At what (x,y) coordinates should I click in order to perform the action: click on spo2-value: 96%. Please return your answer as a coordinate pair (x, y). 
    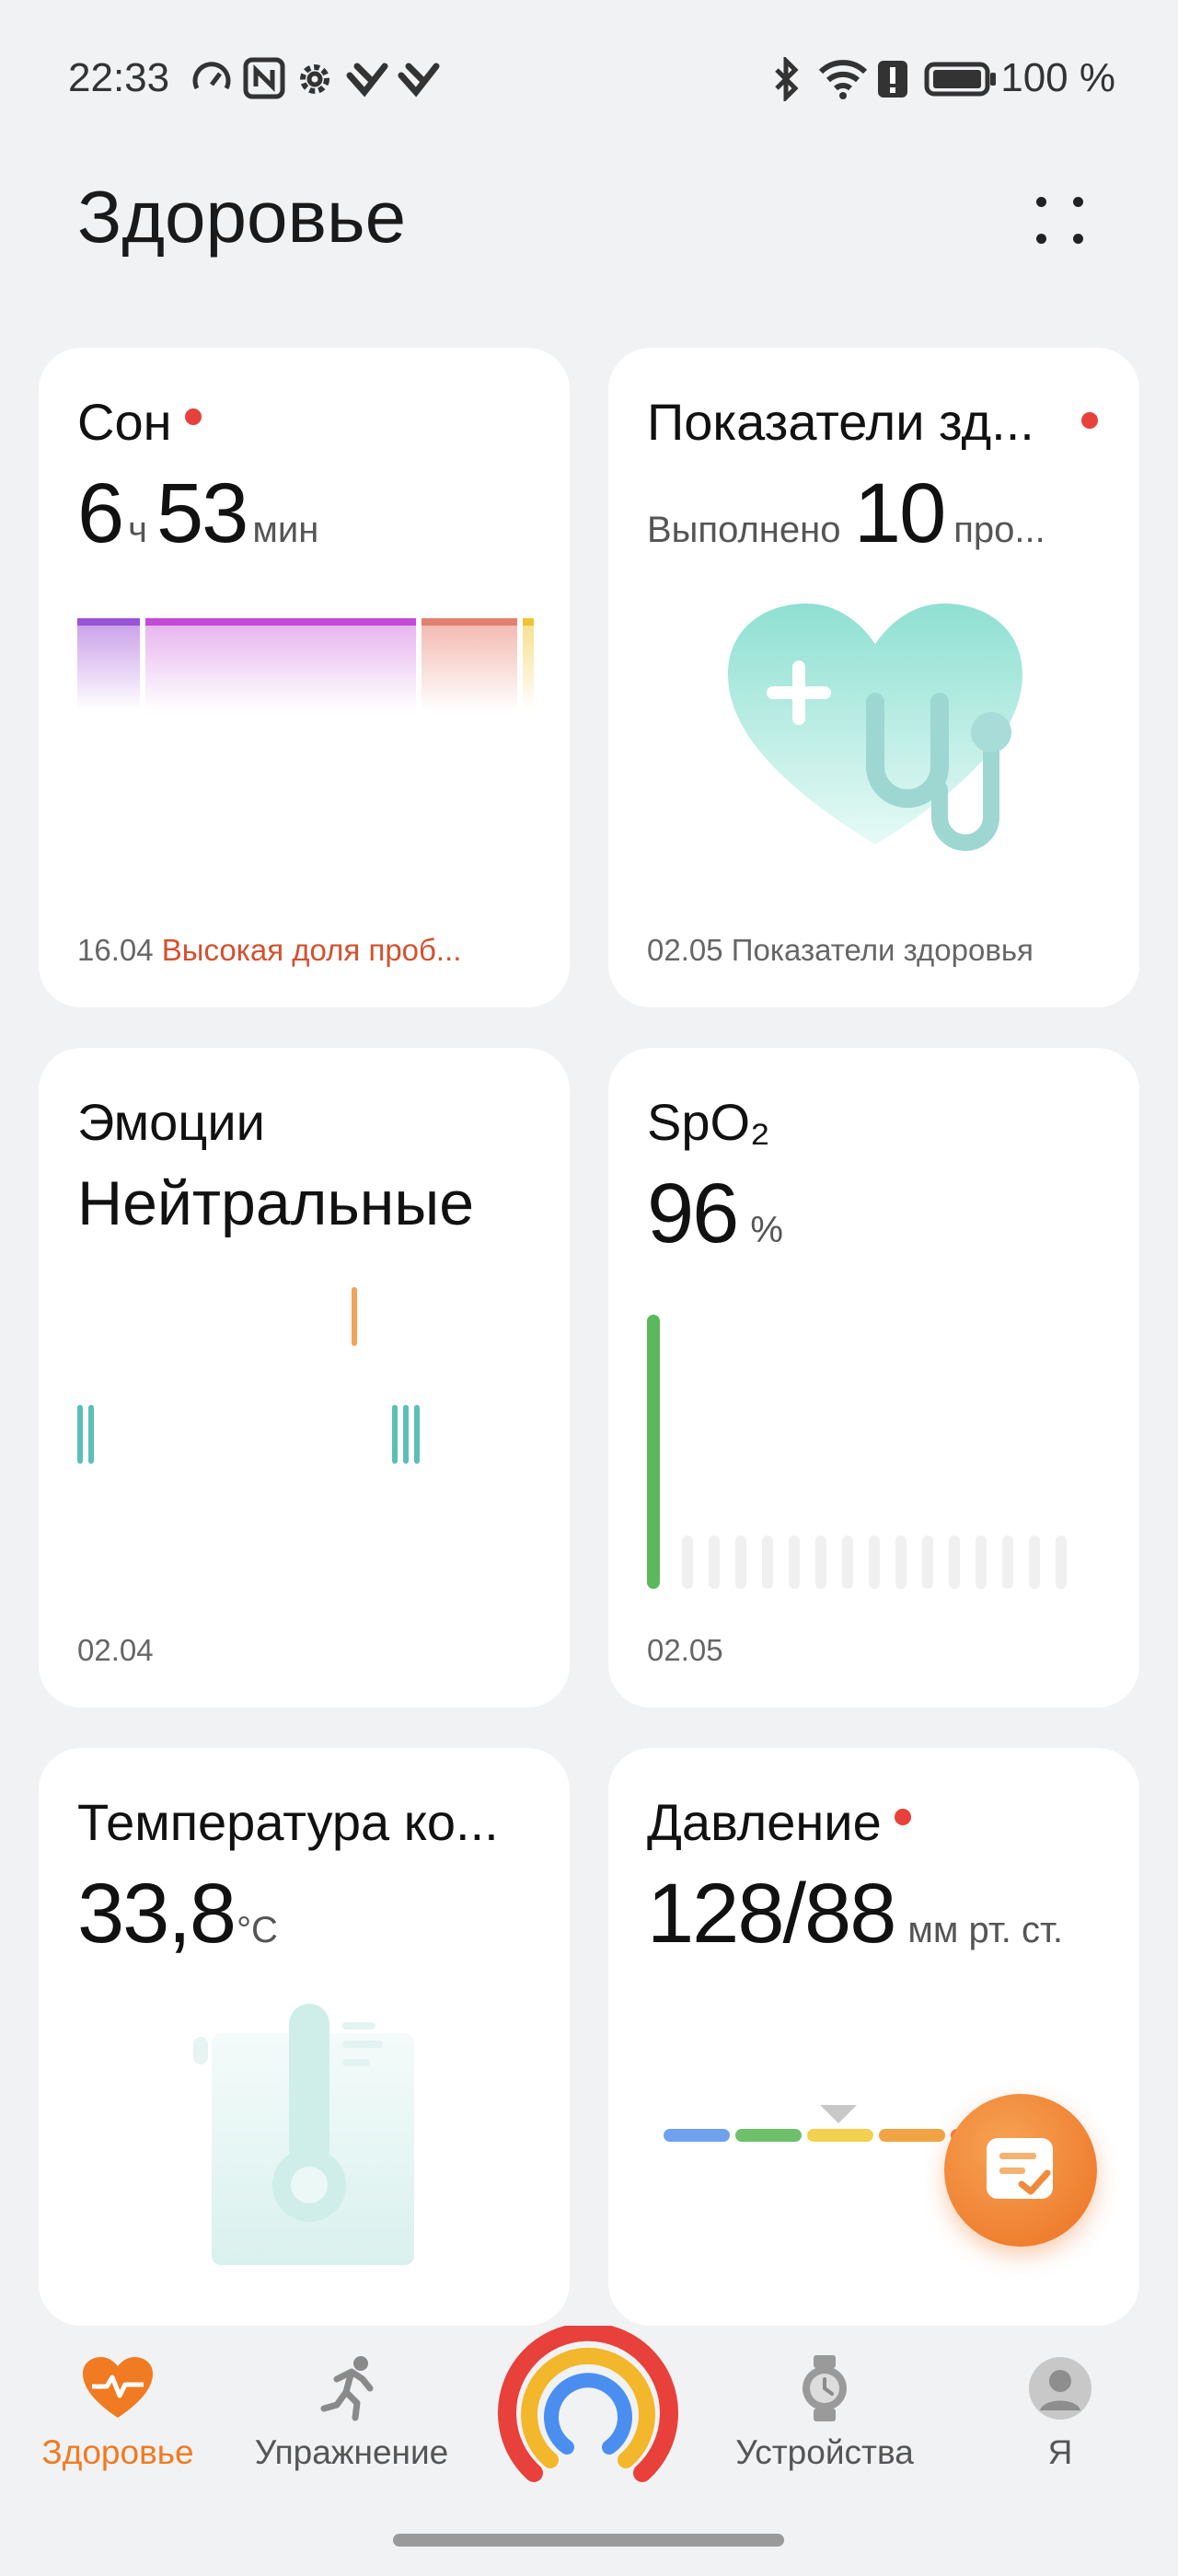
    Looking at the image, I should click on (715, 1213).